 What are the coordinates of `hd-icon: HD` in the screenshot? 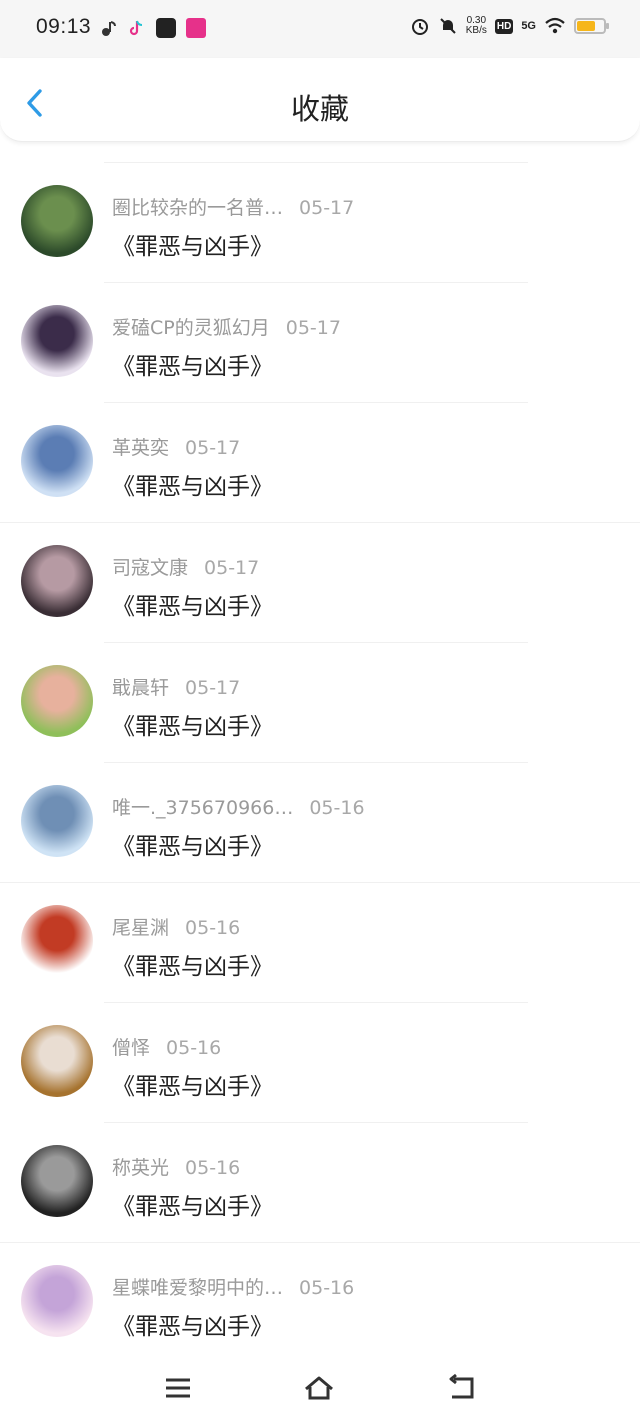 It's located at (504, 26).